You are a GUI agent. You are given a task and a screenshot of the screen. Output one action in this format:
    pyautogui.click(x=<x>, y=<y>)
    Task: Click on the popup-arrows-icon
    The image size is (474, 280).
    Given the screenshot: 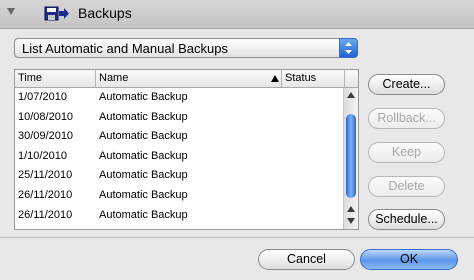 What is the action you would take?
    pyautogui.click(x=348, y=48)
    